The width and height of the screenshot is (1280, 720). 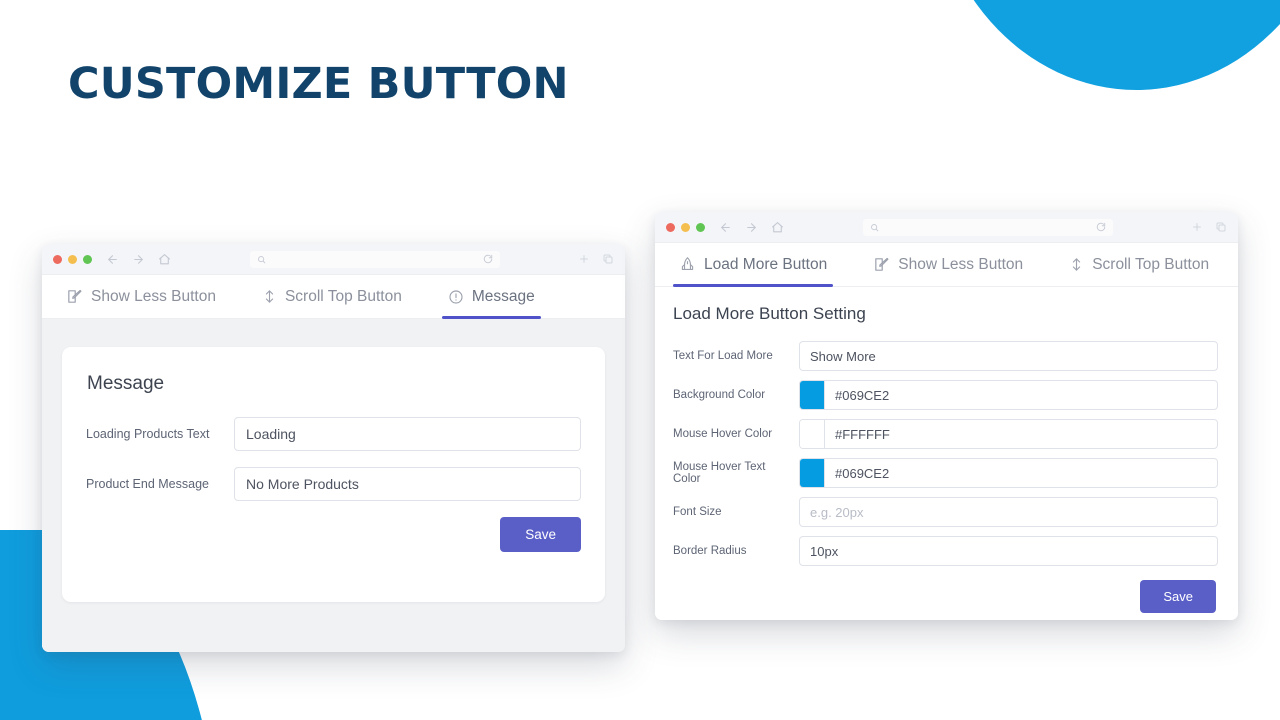 I want to click on field-mouse-hover-color: Mouse Hover Color #FFFFFF, so click(x=945, y=434).